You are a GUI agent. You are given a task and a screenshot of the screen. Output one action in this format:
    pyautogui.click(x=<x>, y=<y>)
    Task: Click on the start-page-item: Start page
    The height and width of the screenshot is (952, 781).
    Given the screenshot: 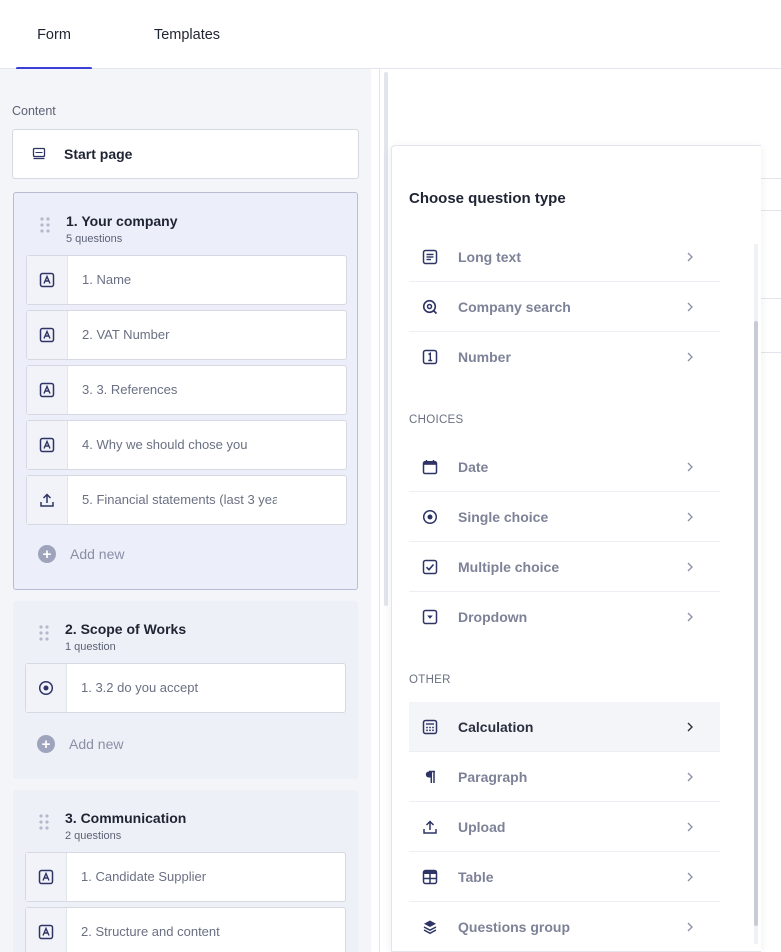 What is the action you would take?
    pyautogui.click(x=185, y=154)
    